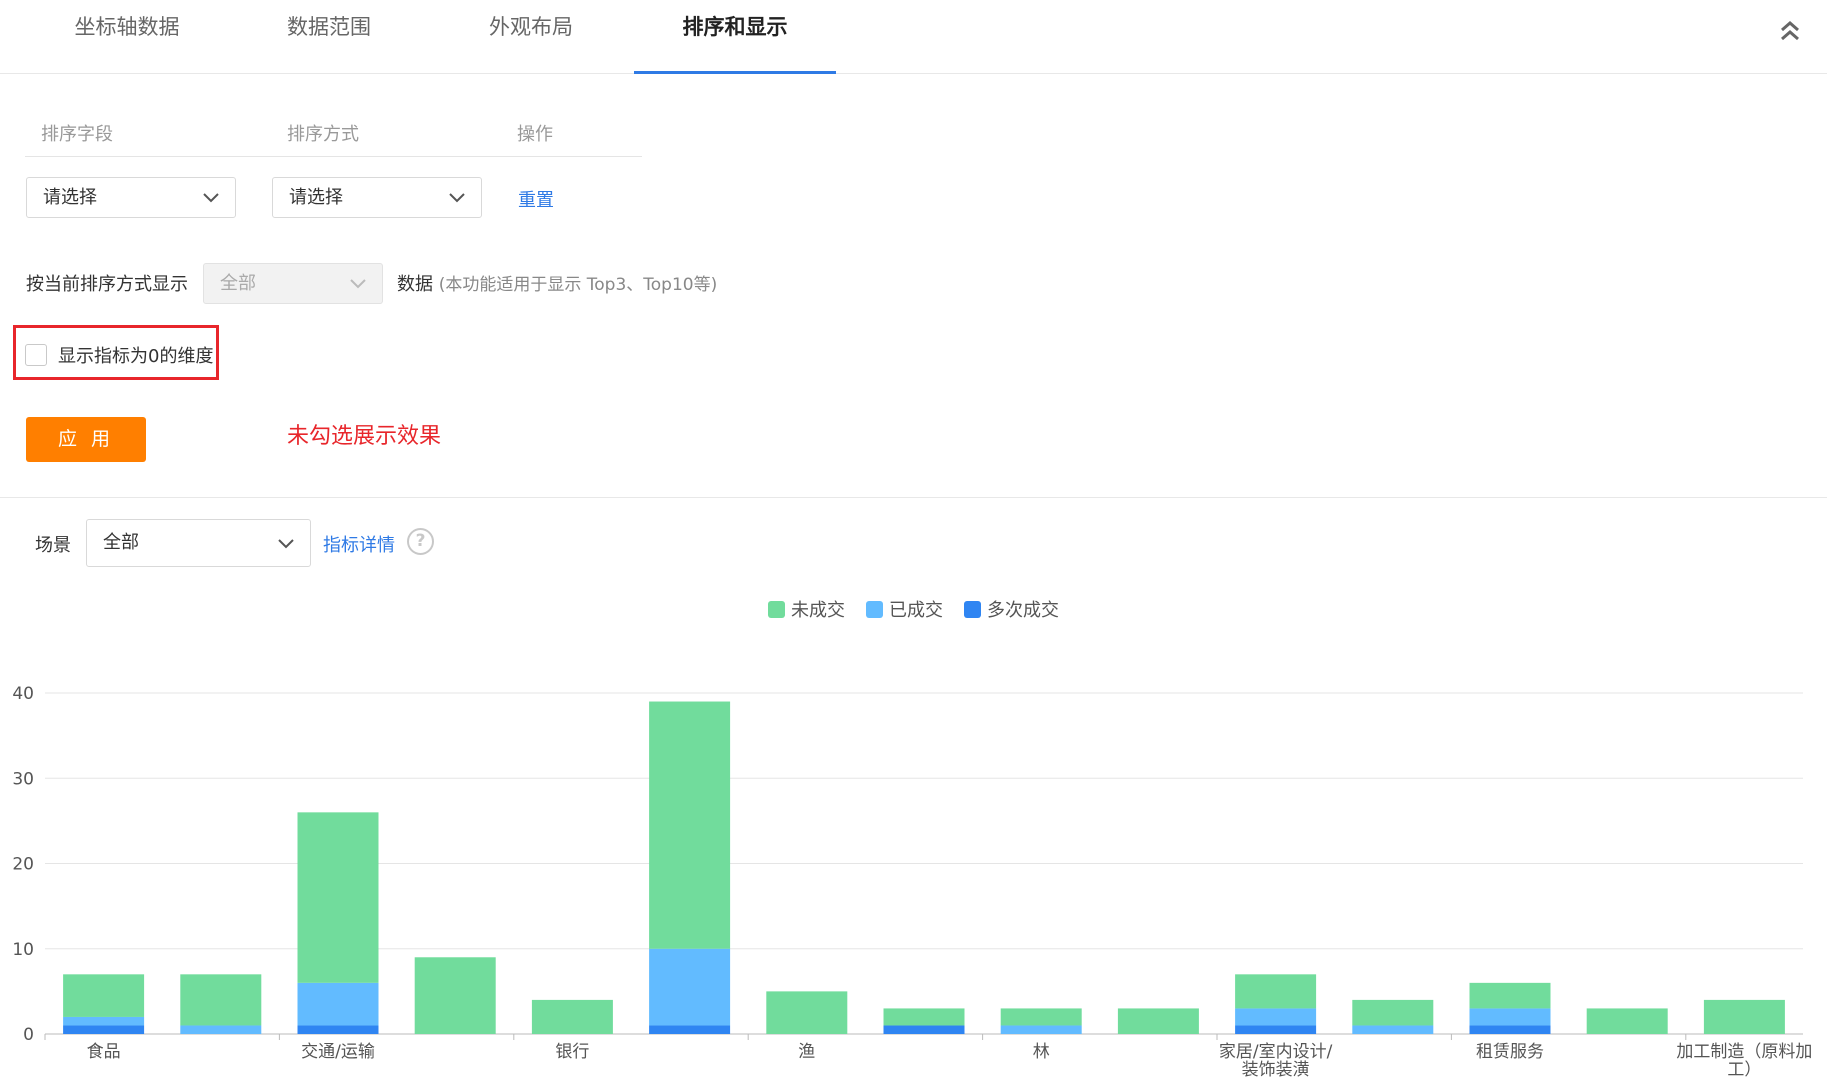  Describe the element at coordinates (535, 134) in the screenshot. I see `sort-action-header: 操作` at that location.